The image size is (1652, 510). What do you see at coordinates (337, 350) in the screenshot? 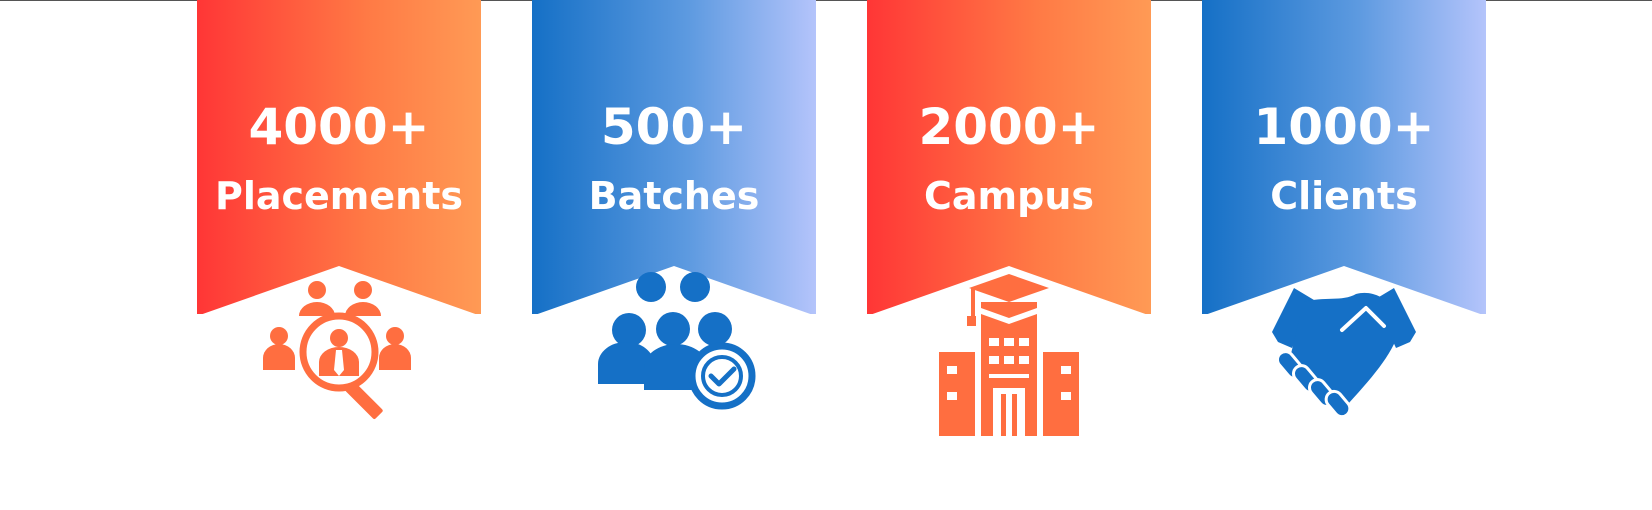
I see `recruitment-search-icon` at bounding box center [337, 350].